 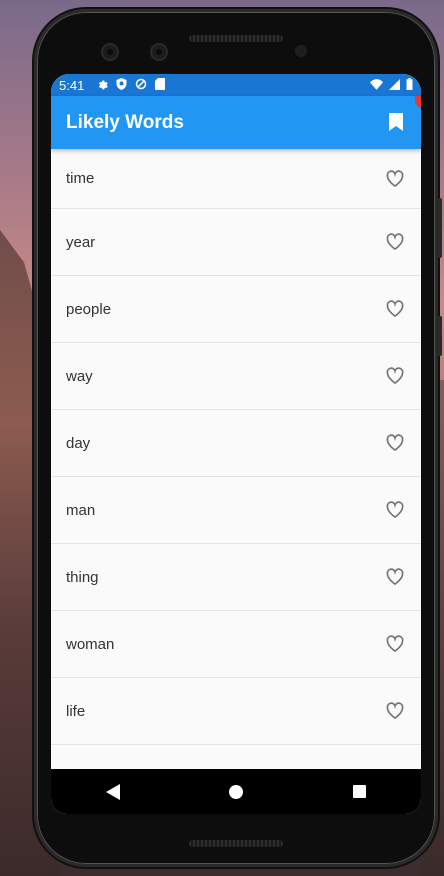 What do you see at coordinates (121, 85) in the screenshot?
I see `shield-icon` at bounding box center [121, 85].